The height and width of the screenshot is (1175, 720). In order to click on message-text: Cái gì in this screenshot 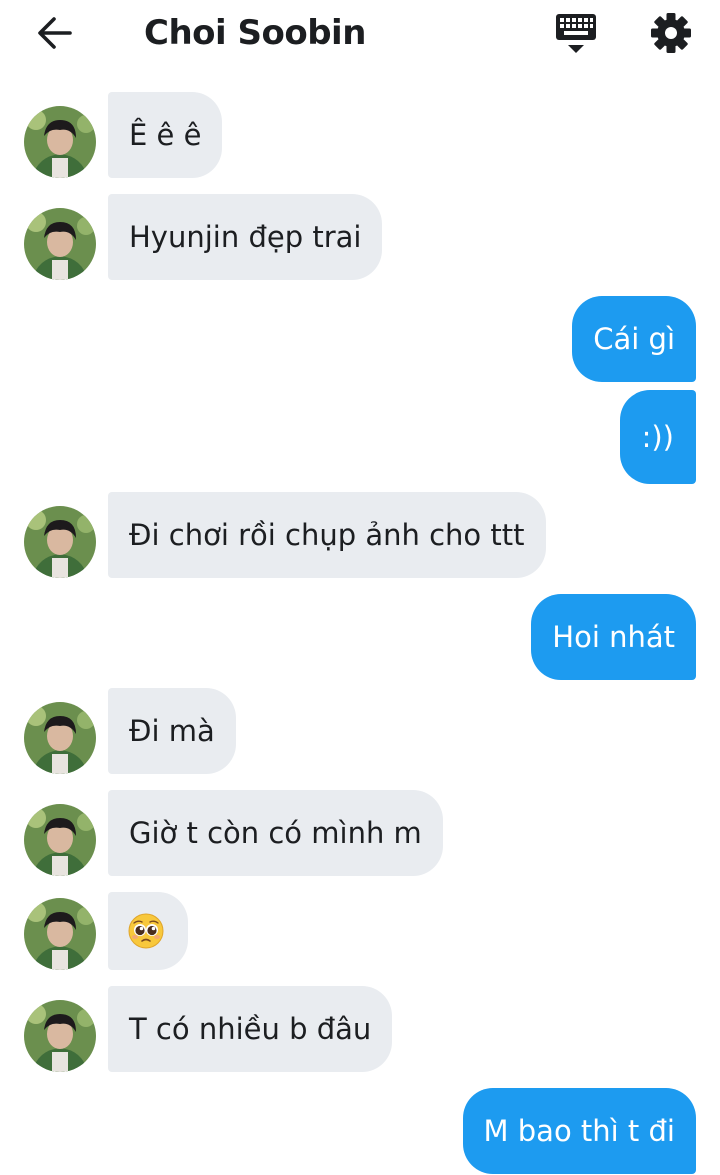, I will do `click(634, 339)`.